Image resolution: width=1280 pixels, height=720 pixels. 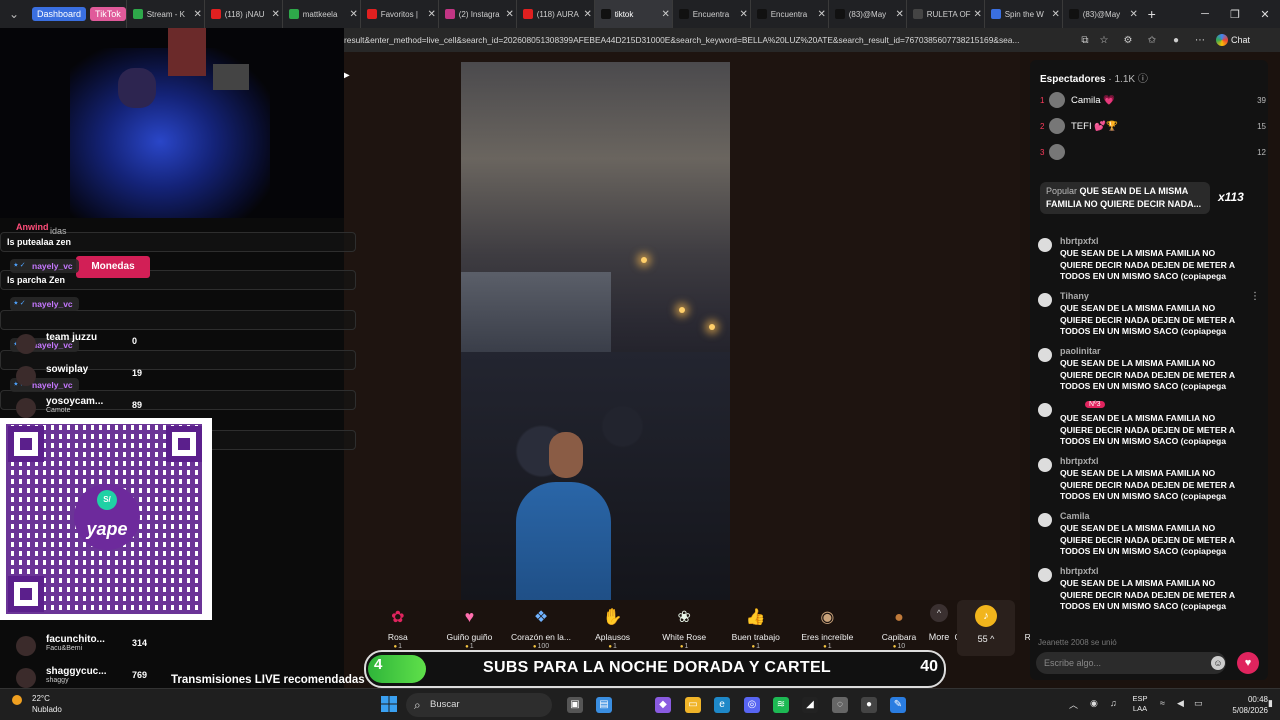 What do you see at coordinates (986, 628) in the screenshot?
I see `coin-balance: ♪ 55 ^` at bounding box center [986, 628].